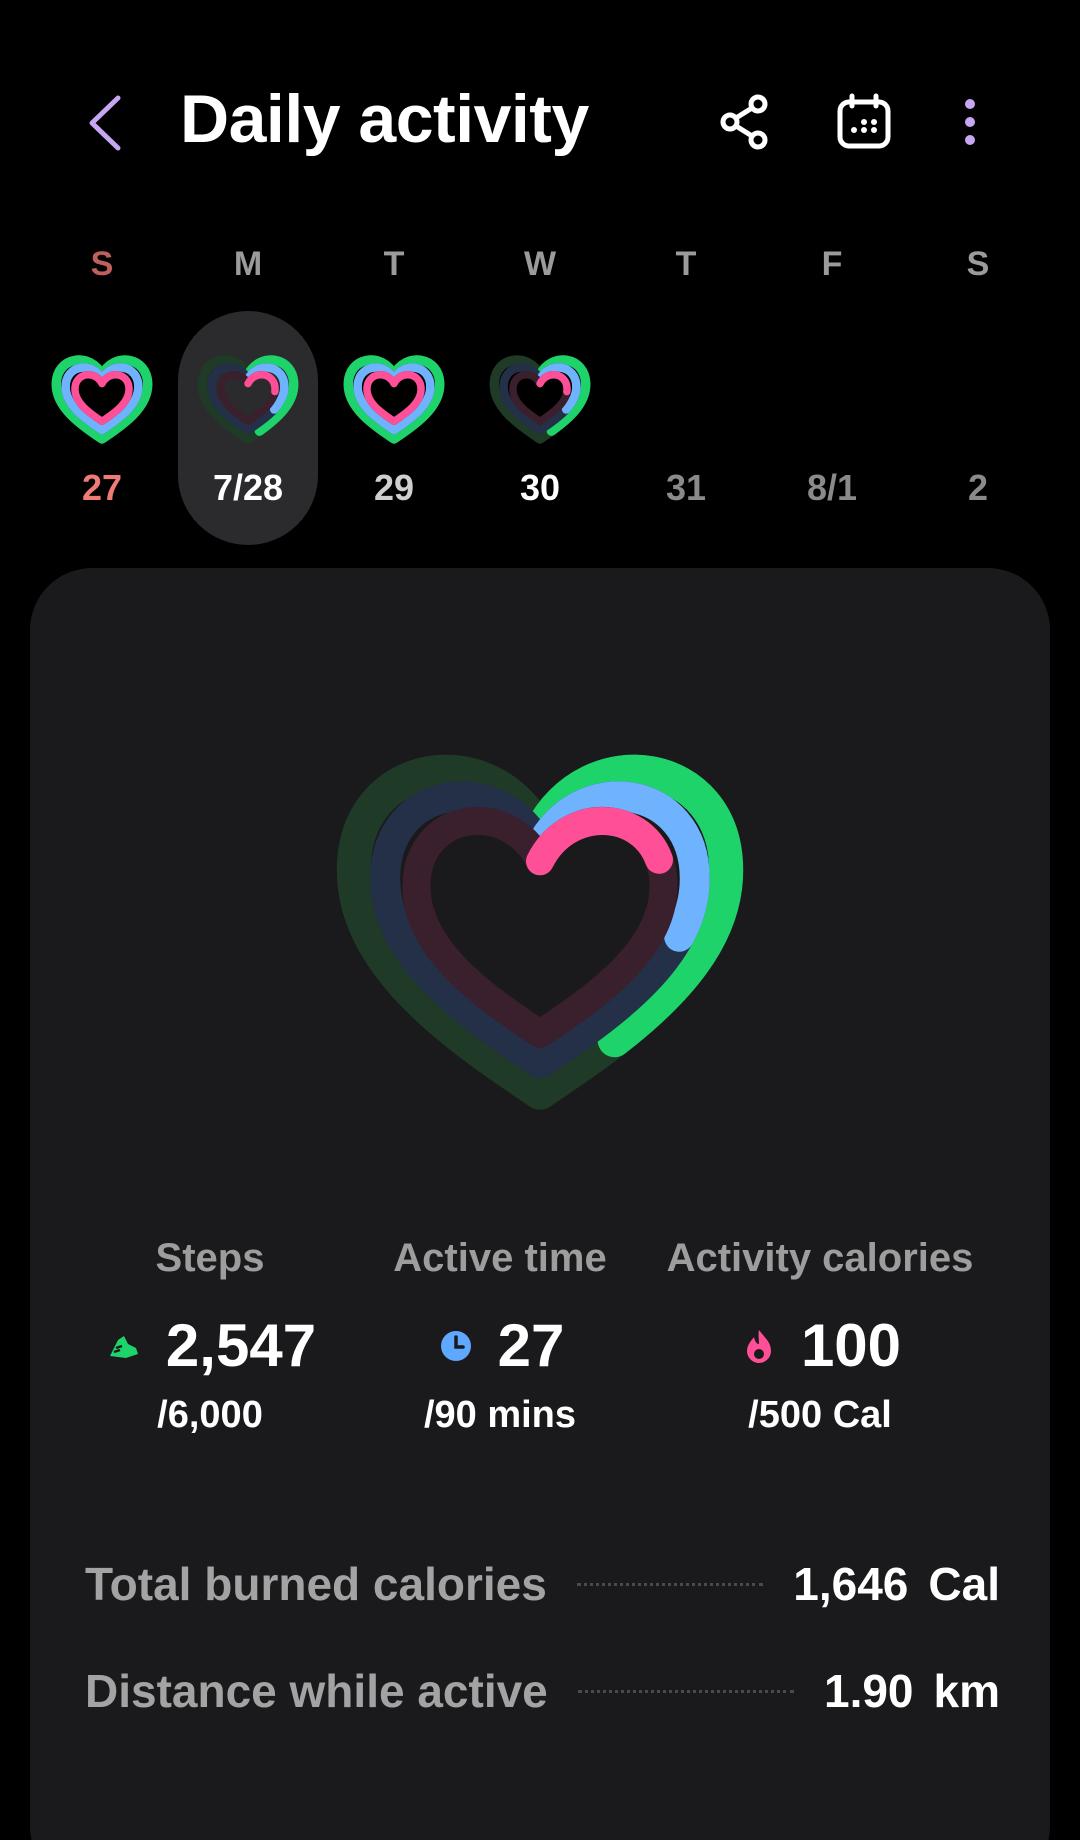 Image resolution: width=1080 pixels, height=1840 pixels. I want to click on active-time-goal: /90 mins, so click(500, 1415).